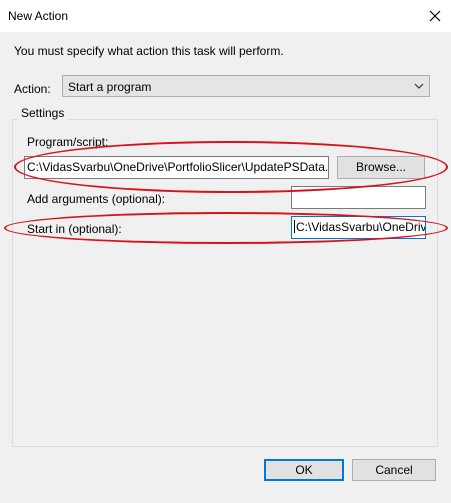 This screenshot has width=451, height=503. Describe the element at coordinates (43, 113) in the screenshot. I see `settings-title: Settings` at that location.